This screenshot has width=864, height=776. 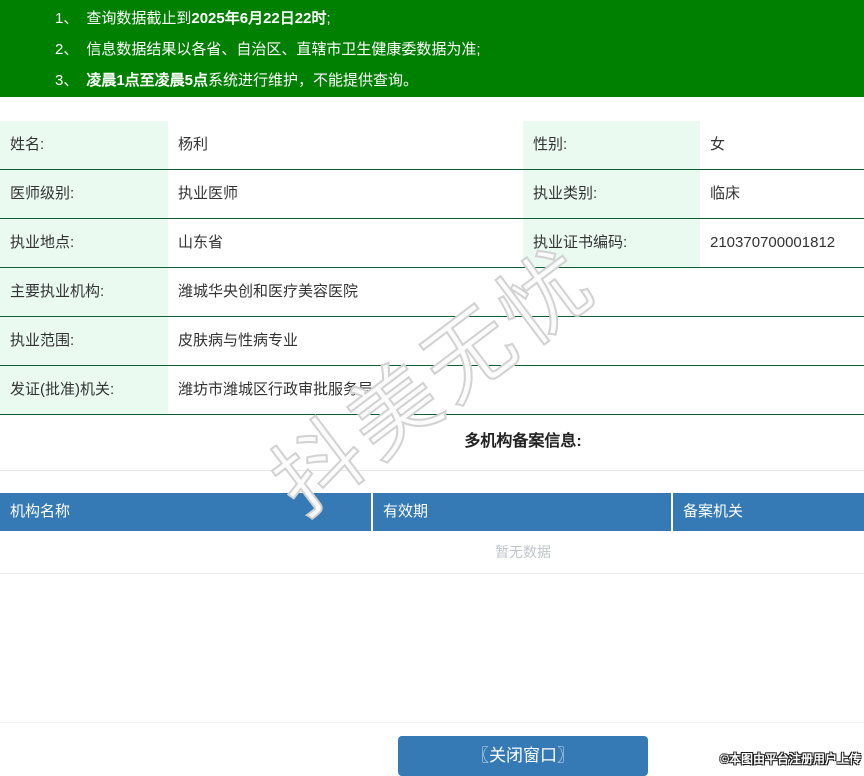 What do you see at coordinates (773, 242) in the screenshot?
I see `field-value-certificate-number: 210370700001812` at bounding box center [773, 242].